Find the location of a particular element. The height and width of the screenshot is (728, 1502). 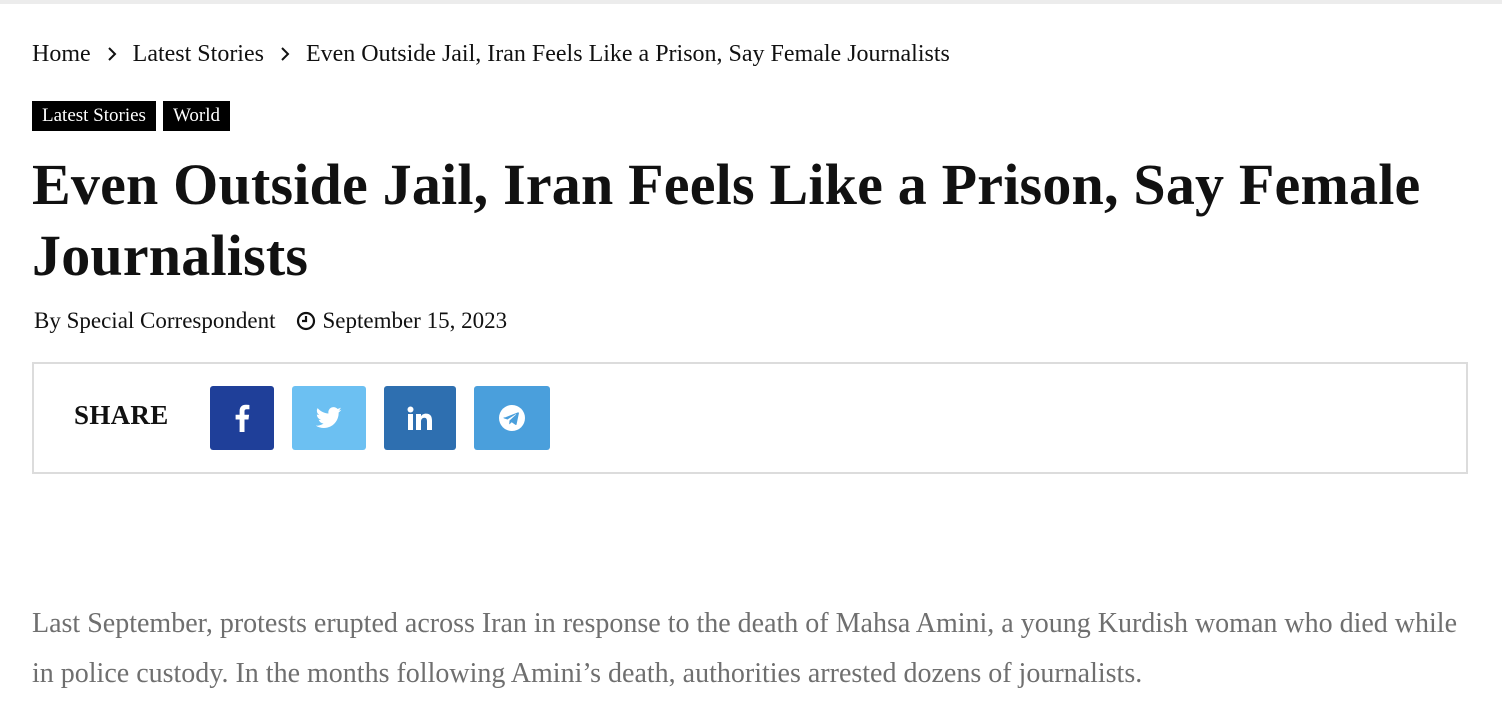

top-divider is located at coordinates (751, 2).